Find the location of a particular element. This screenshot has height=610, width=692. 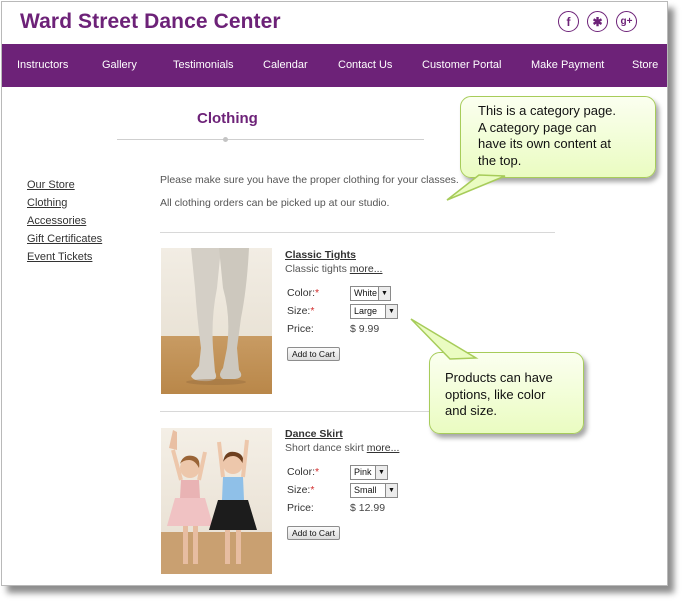

size-select: Large ▼ is located at coordinates (374, 311).